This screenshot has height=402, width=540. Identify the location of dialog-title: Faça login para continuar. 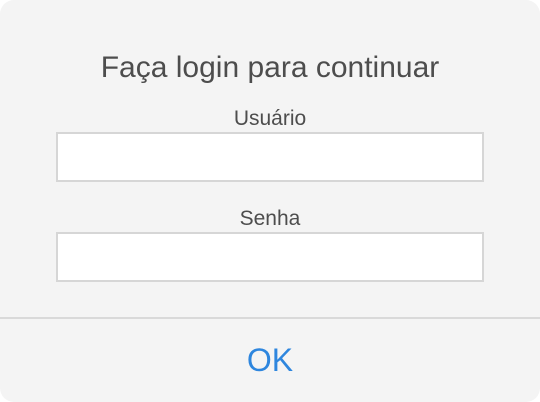
(270, 67).